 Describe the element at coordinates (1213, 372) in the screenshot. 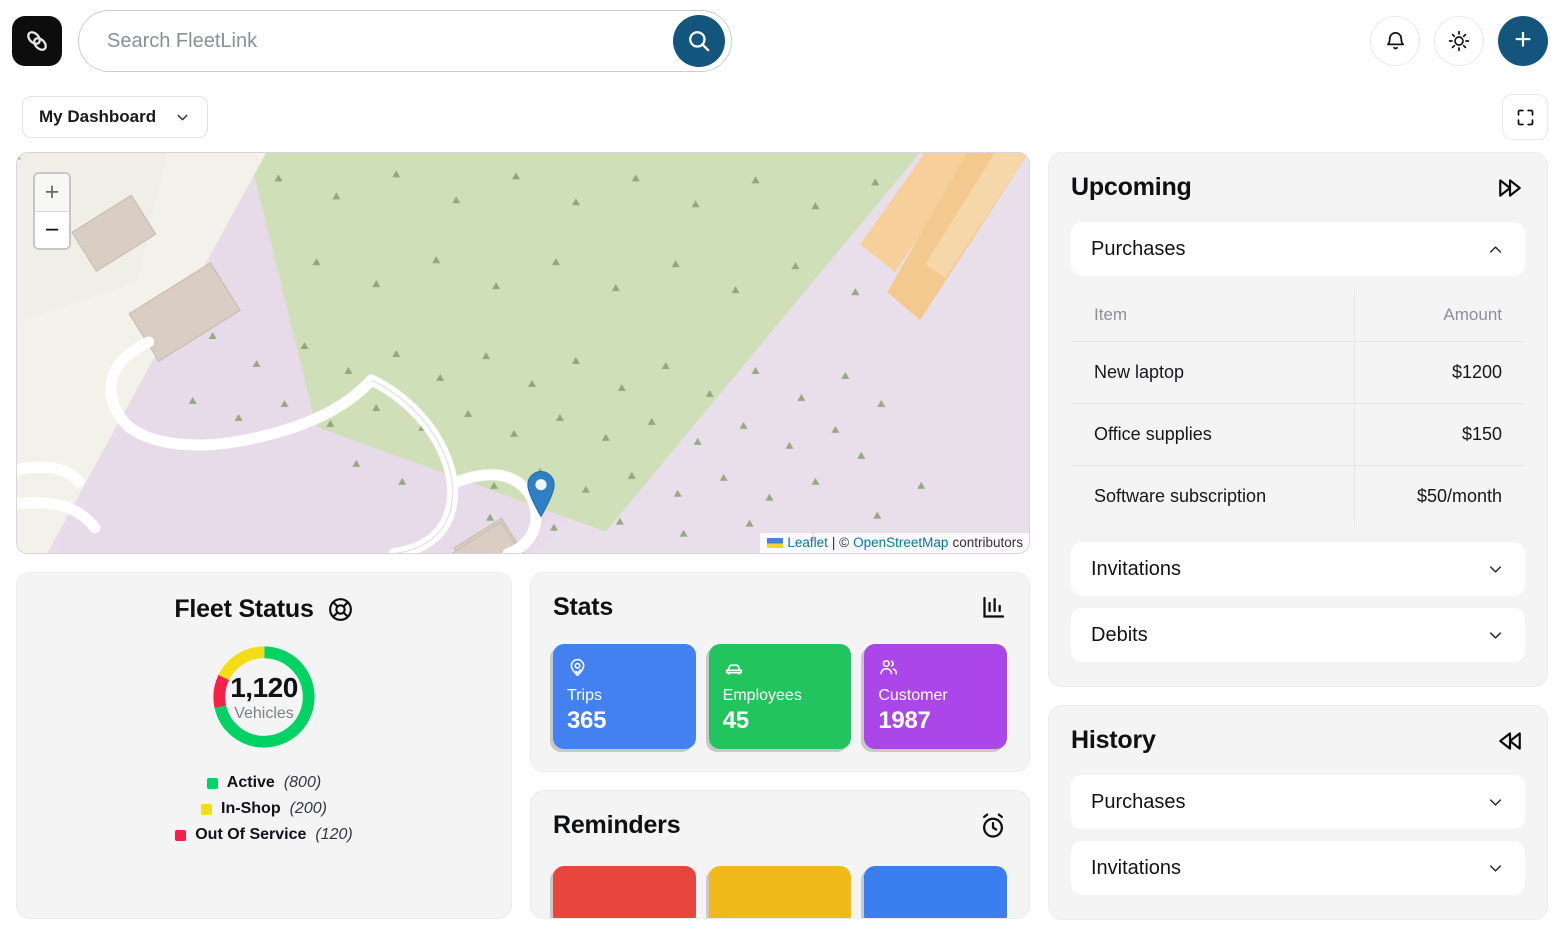

I see `cell-item: New laptop` at that location.